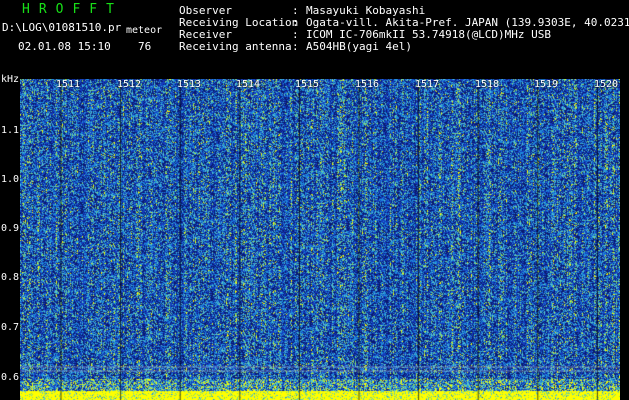  What do you see at coordinates (10, 277) in the screenshot?
I see `y-tick-label: 0.8` at bounding box center [10, 277].